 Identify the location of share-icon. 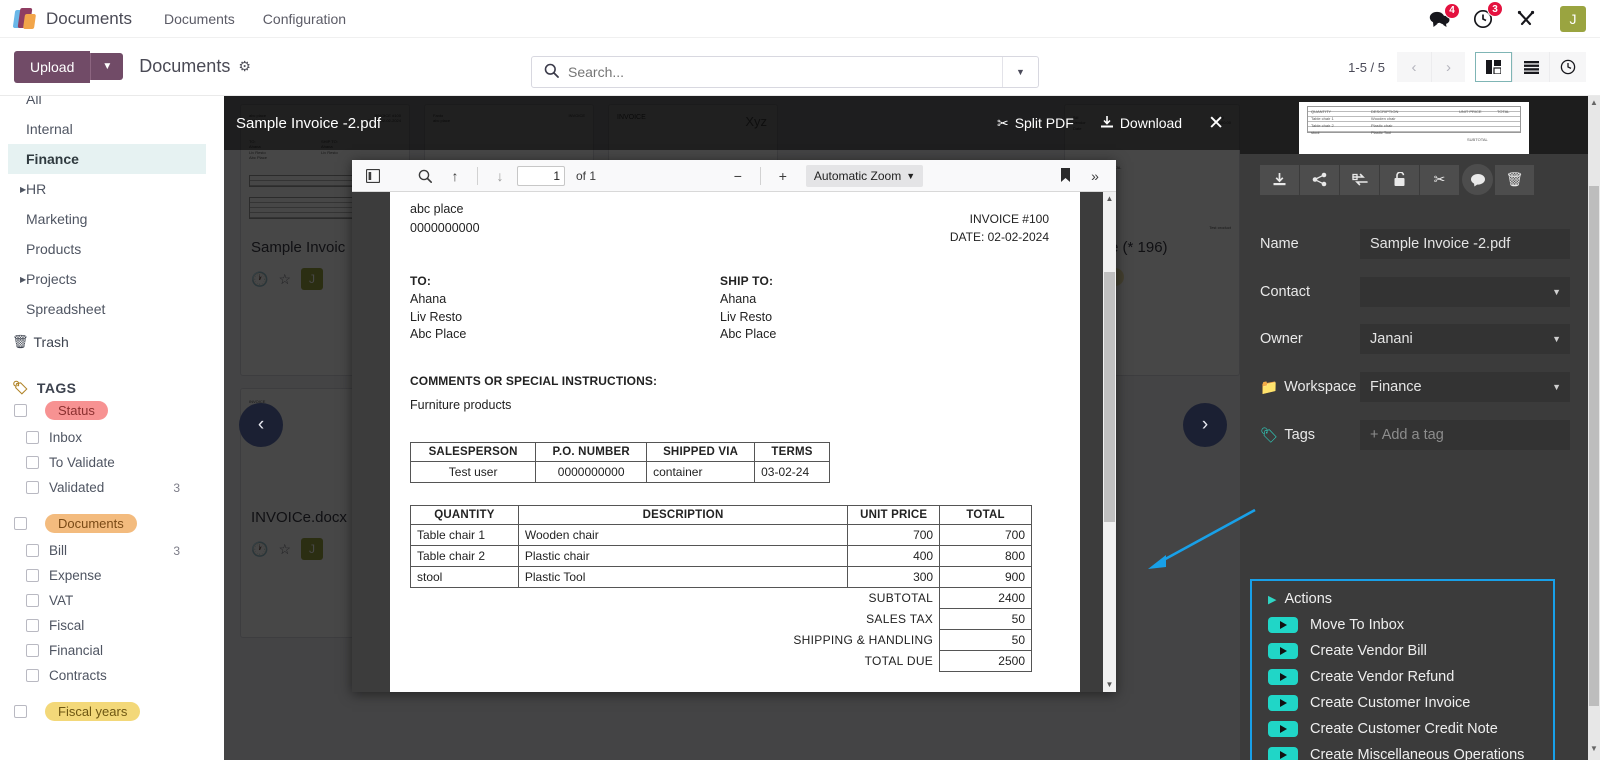
(1320, 179).